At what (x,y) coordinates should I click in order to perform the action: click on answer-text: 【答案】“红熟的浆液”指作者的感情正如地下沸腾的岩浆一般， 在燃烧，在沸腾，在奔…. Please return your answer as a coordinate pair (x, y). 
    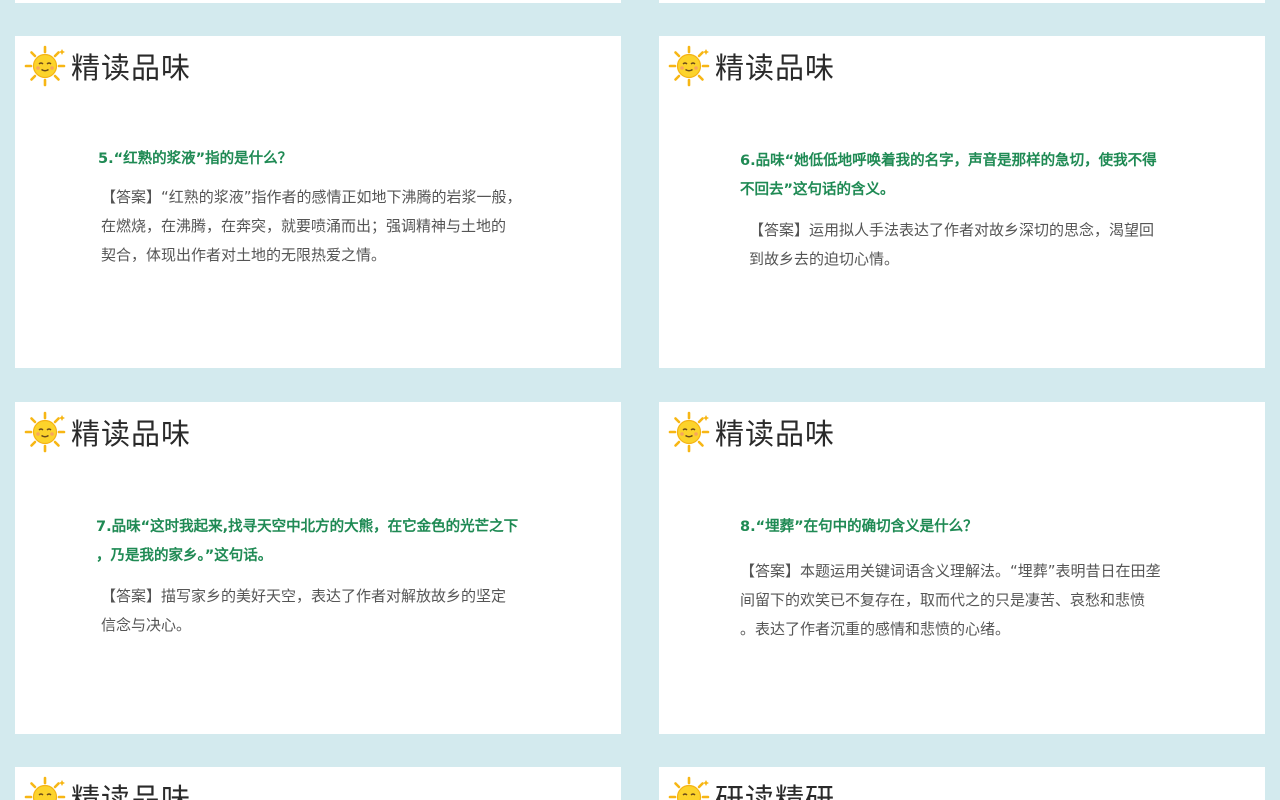
    Looking at the image, I should click on (311, 226).